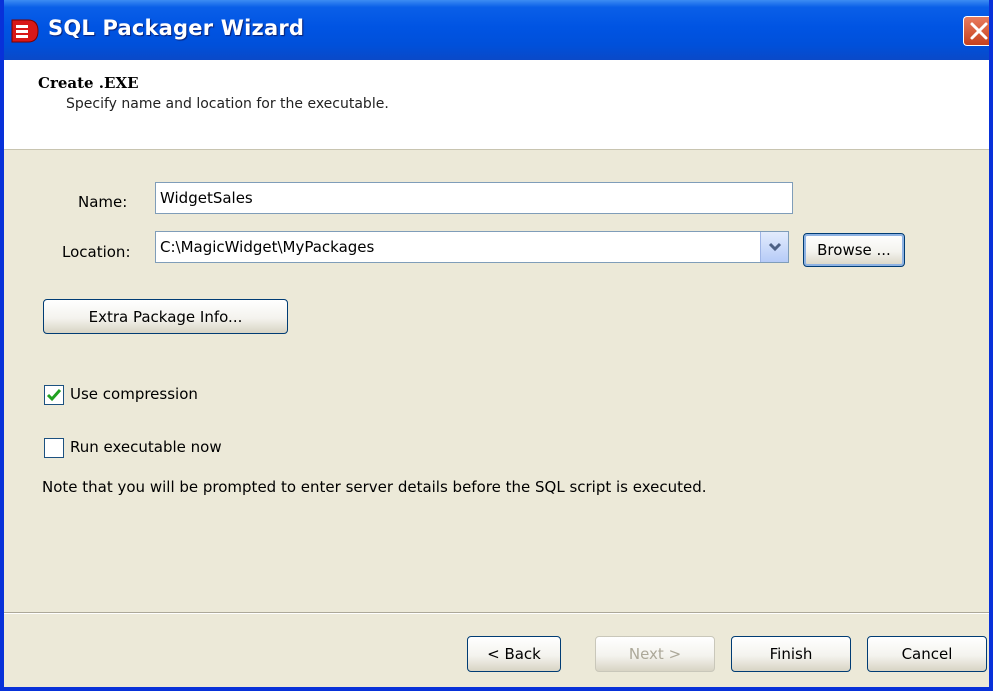 Image resolution: width=993 pixels, height=691 pixels. Describe the element at coordinates (655, 654) in the screenshot. I see `next-button: Next >` at that location.